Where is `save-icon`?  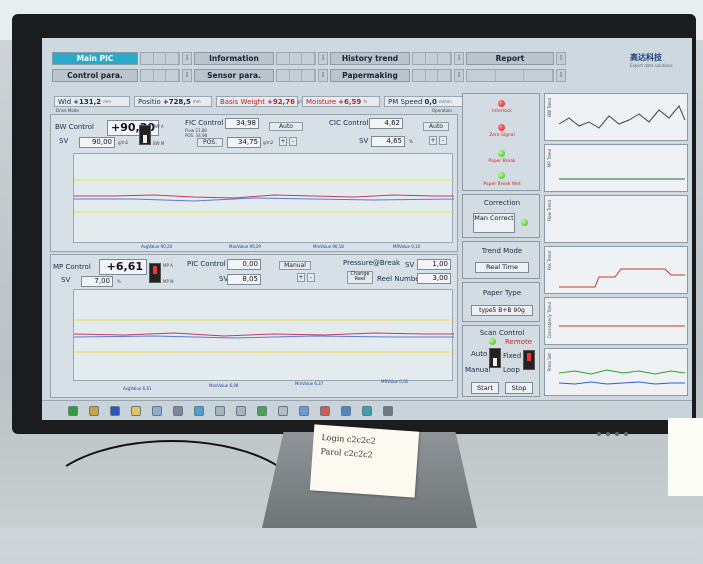
save-icon is located at coordinates (199, 410).